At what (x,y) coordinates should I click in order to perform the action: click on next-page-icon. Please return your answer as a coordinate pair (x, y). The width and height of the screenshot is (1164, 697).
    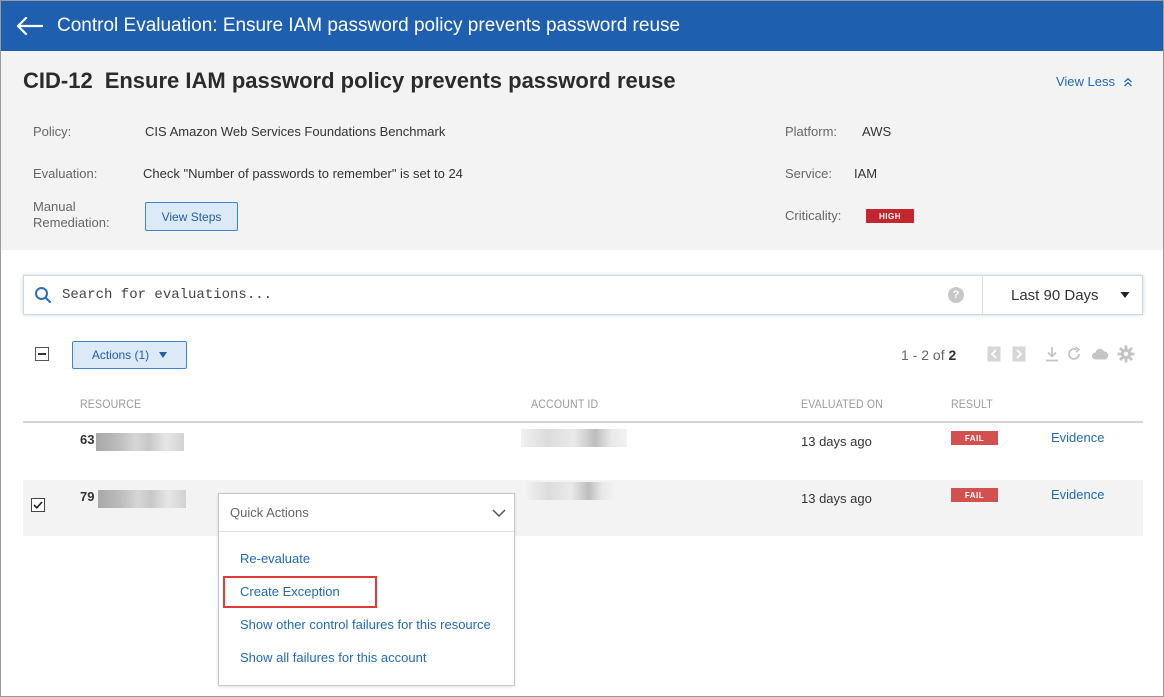
    Looking at the image, I should click on (1019, 354).